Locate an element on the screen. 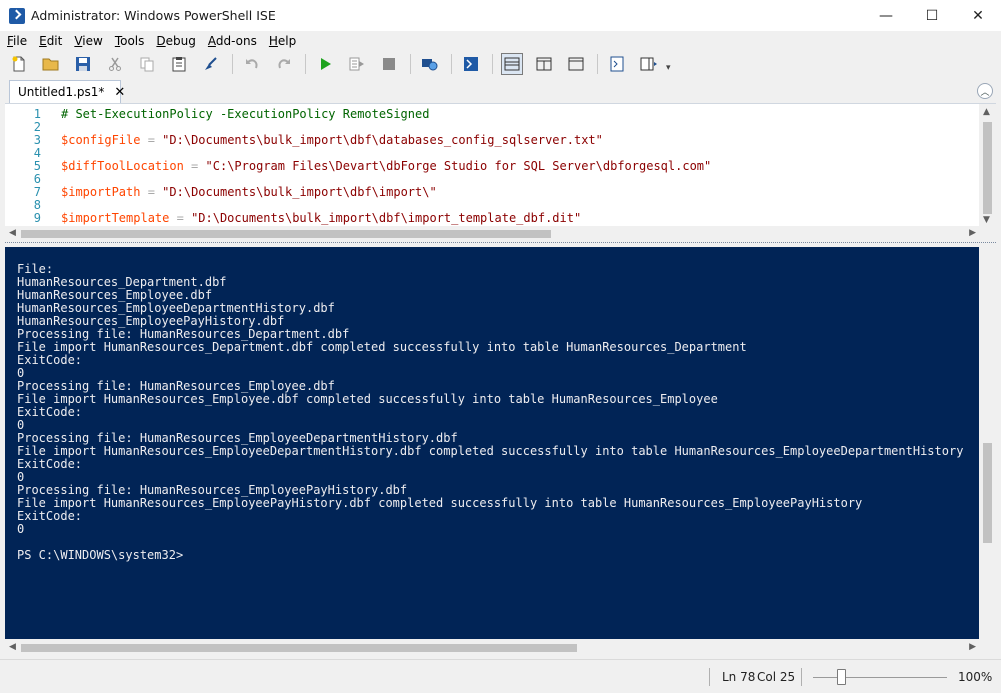 This screenshot has width=1001, height=693. paste-button is located at coordinates (179, 64).